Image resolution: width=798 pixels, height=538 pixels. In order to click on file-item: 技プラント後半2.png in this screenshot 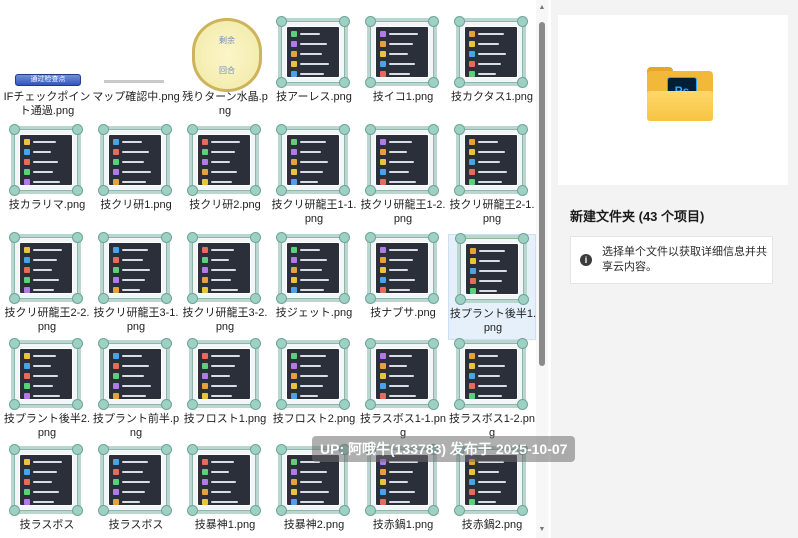, I will do `click(47, 392)`.